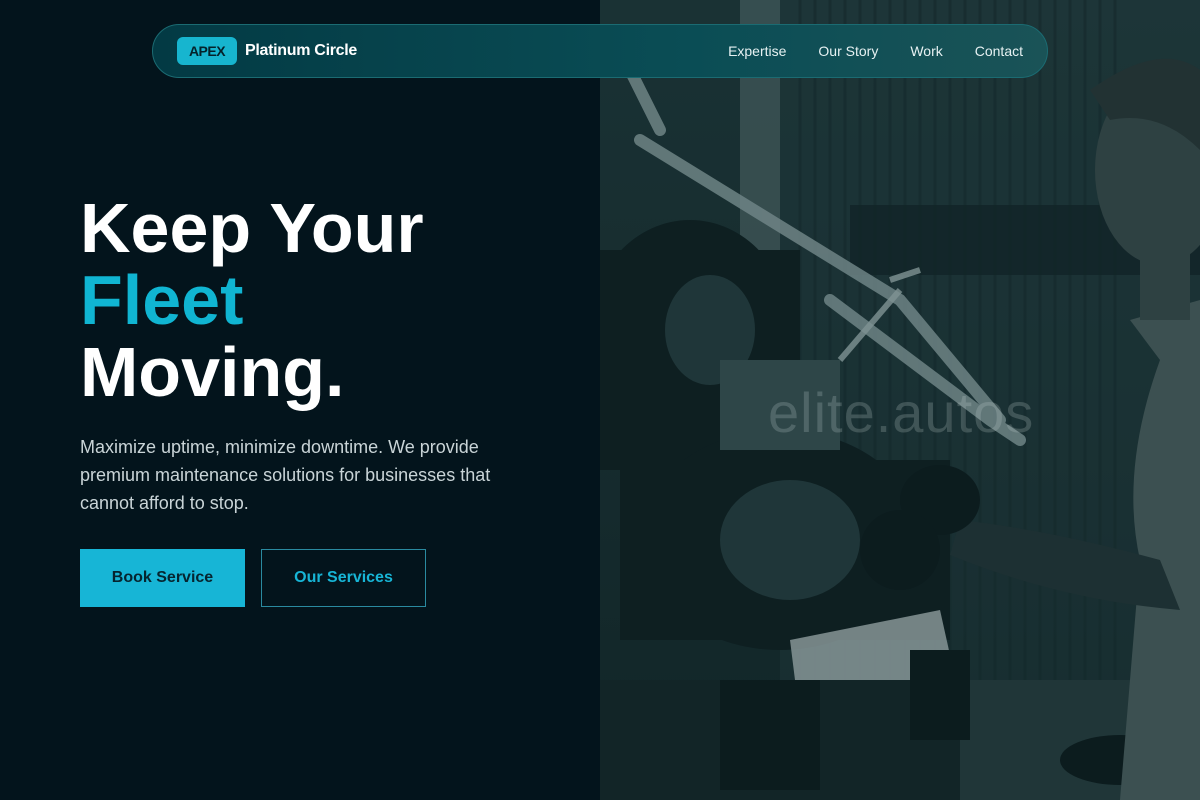 This screenshot has width=1200, height=800. Describe the element at coordinates (252, 228) in the screenshot. I see `hero-title-line1: Keep Your` at that location.